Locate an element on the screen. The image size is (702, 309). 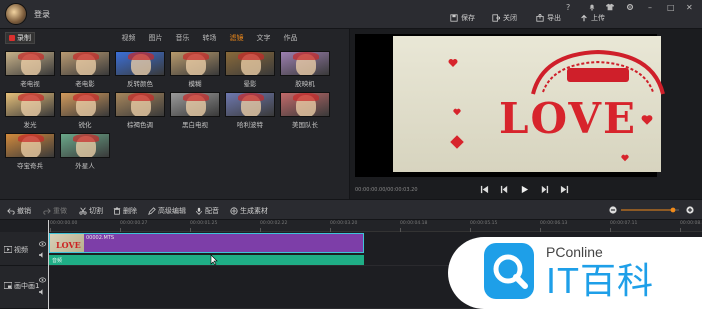
filter-label: 夺宝奇兵 is located at coordinates (30, 166).